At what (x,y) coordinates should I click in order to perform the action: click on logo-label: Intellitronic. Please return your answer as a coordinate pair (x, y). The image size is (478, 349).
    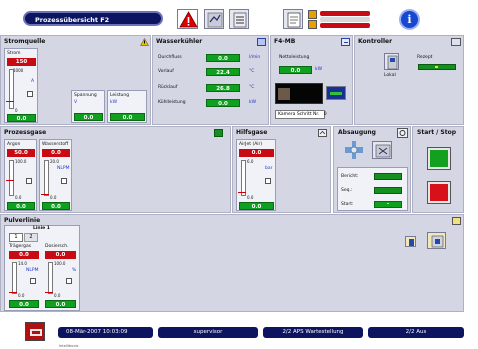
    Looking at the image, I should click on (69, 346).